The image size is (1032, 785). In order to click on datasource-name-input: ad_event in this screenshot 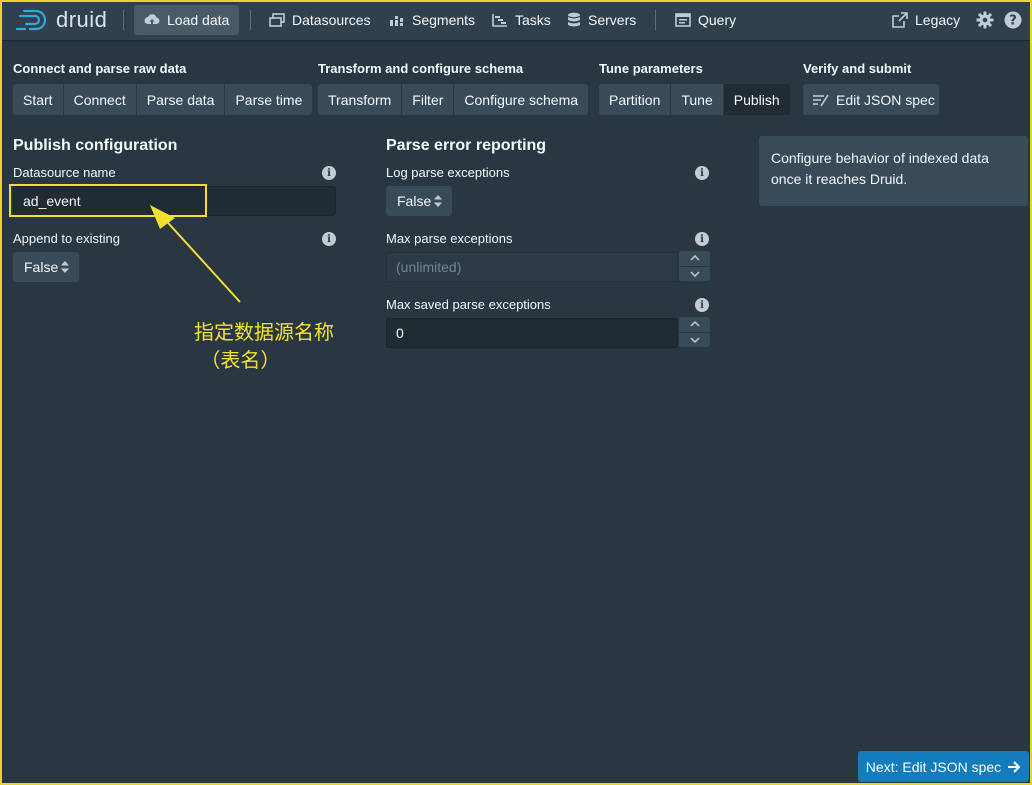, I will do `click(174, 201)`.